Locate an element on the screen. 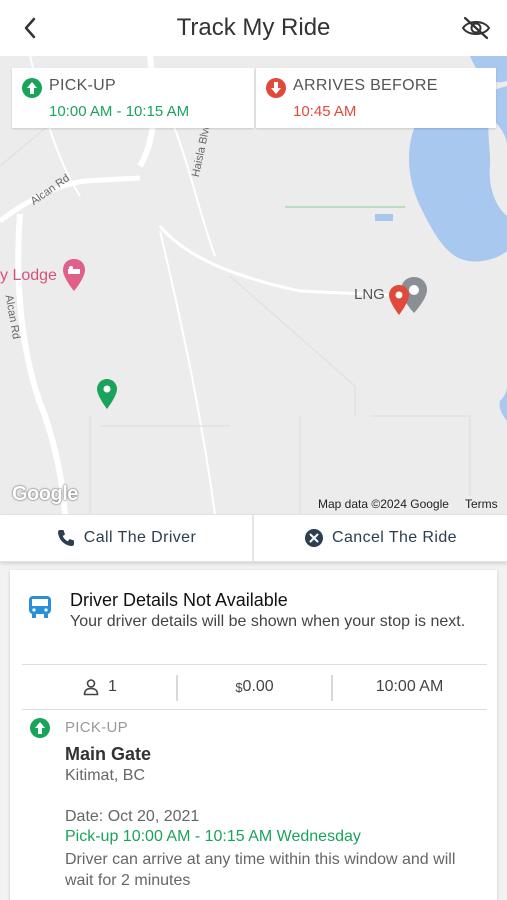  fare-amount: $0.00 is located at coordinates (254, 686).